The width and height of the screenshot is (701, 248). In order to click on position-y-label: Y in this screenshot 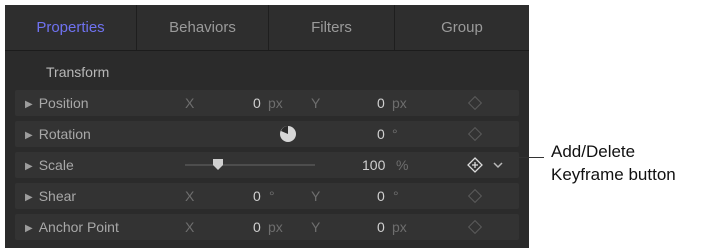, I will do `click(316, 103)`.